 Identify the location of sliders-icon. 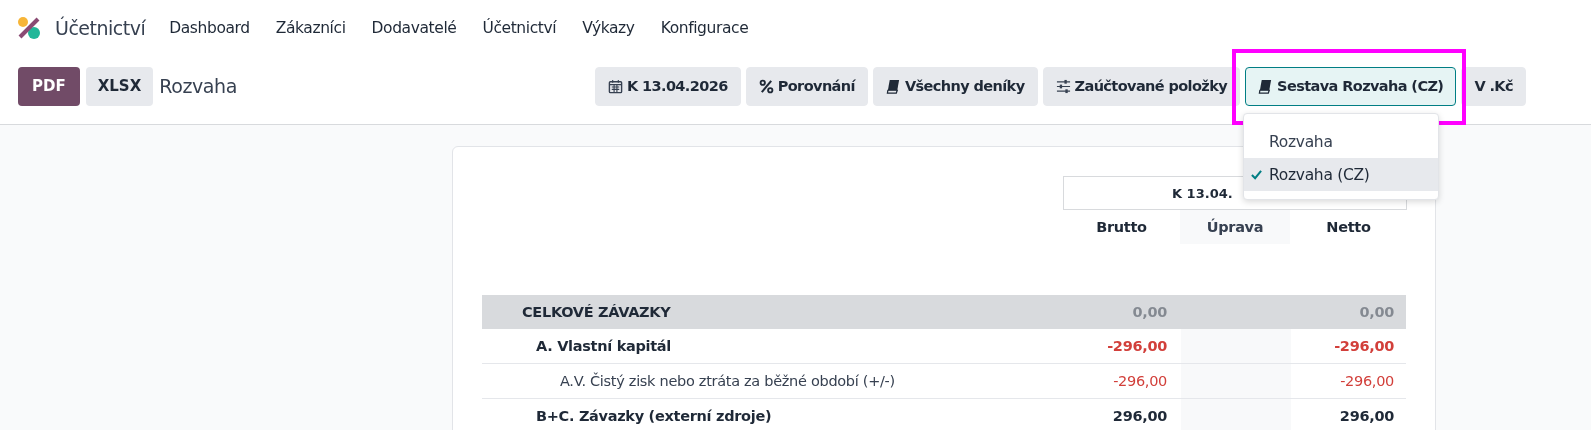
(1063, 86).